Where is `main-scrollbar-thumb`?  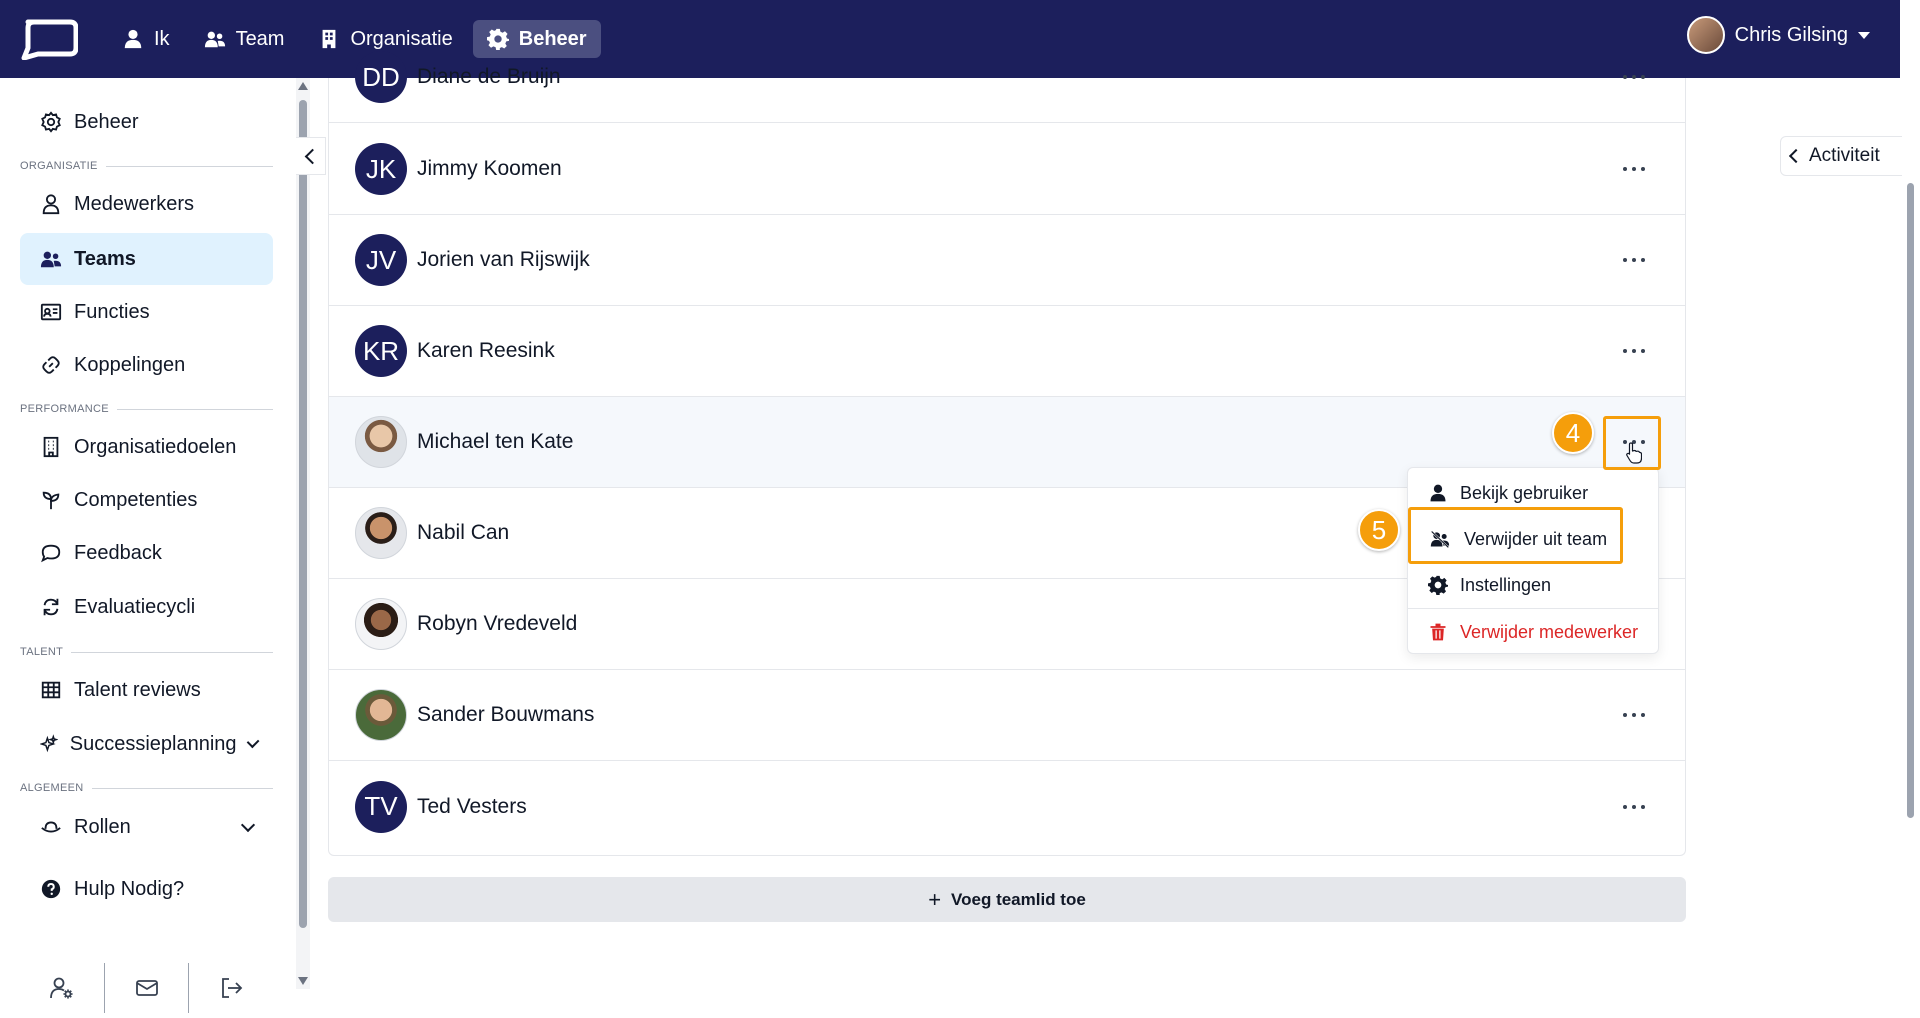 main-scrollbar-thumb is located at coordinates (1910, 500).